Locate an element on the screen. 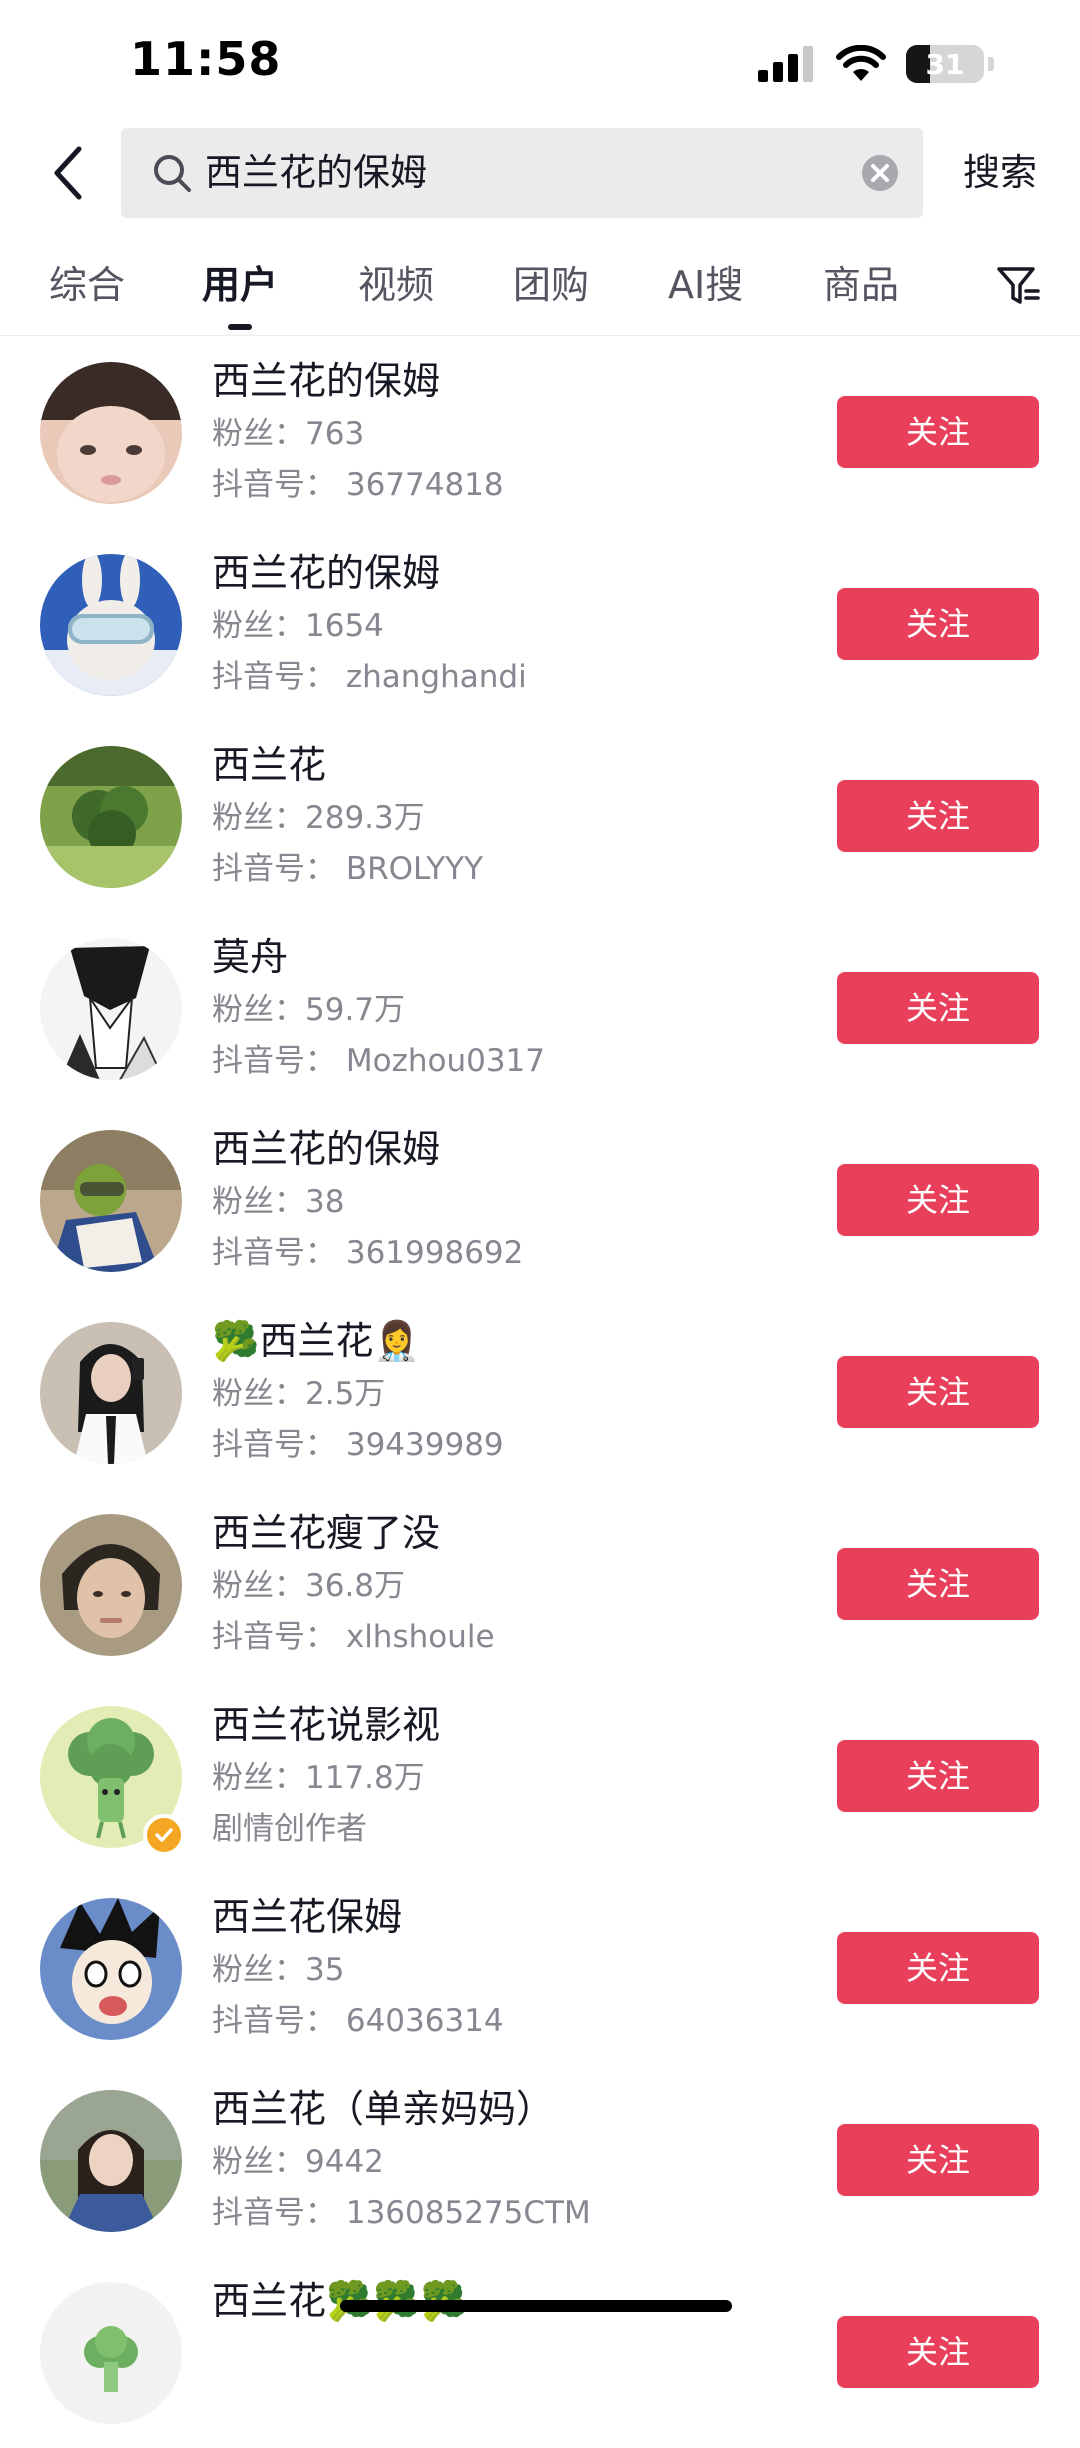 This screenshot has height=2448, width=1080. status-icons: 31 is located at coordinates (876, 64).